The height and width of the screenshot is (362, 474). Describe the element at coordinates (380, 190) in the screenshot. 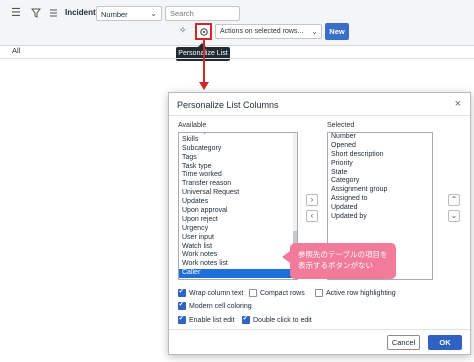

I see `list-option: Assignment group` at that location.